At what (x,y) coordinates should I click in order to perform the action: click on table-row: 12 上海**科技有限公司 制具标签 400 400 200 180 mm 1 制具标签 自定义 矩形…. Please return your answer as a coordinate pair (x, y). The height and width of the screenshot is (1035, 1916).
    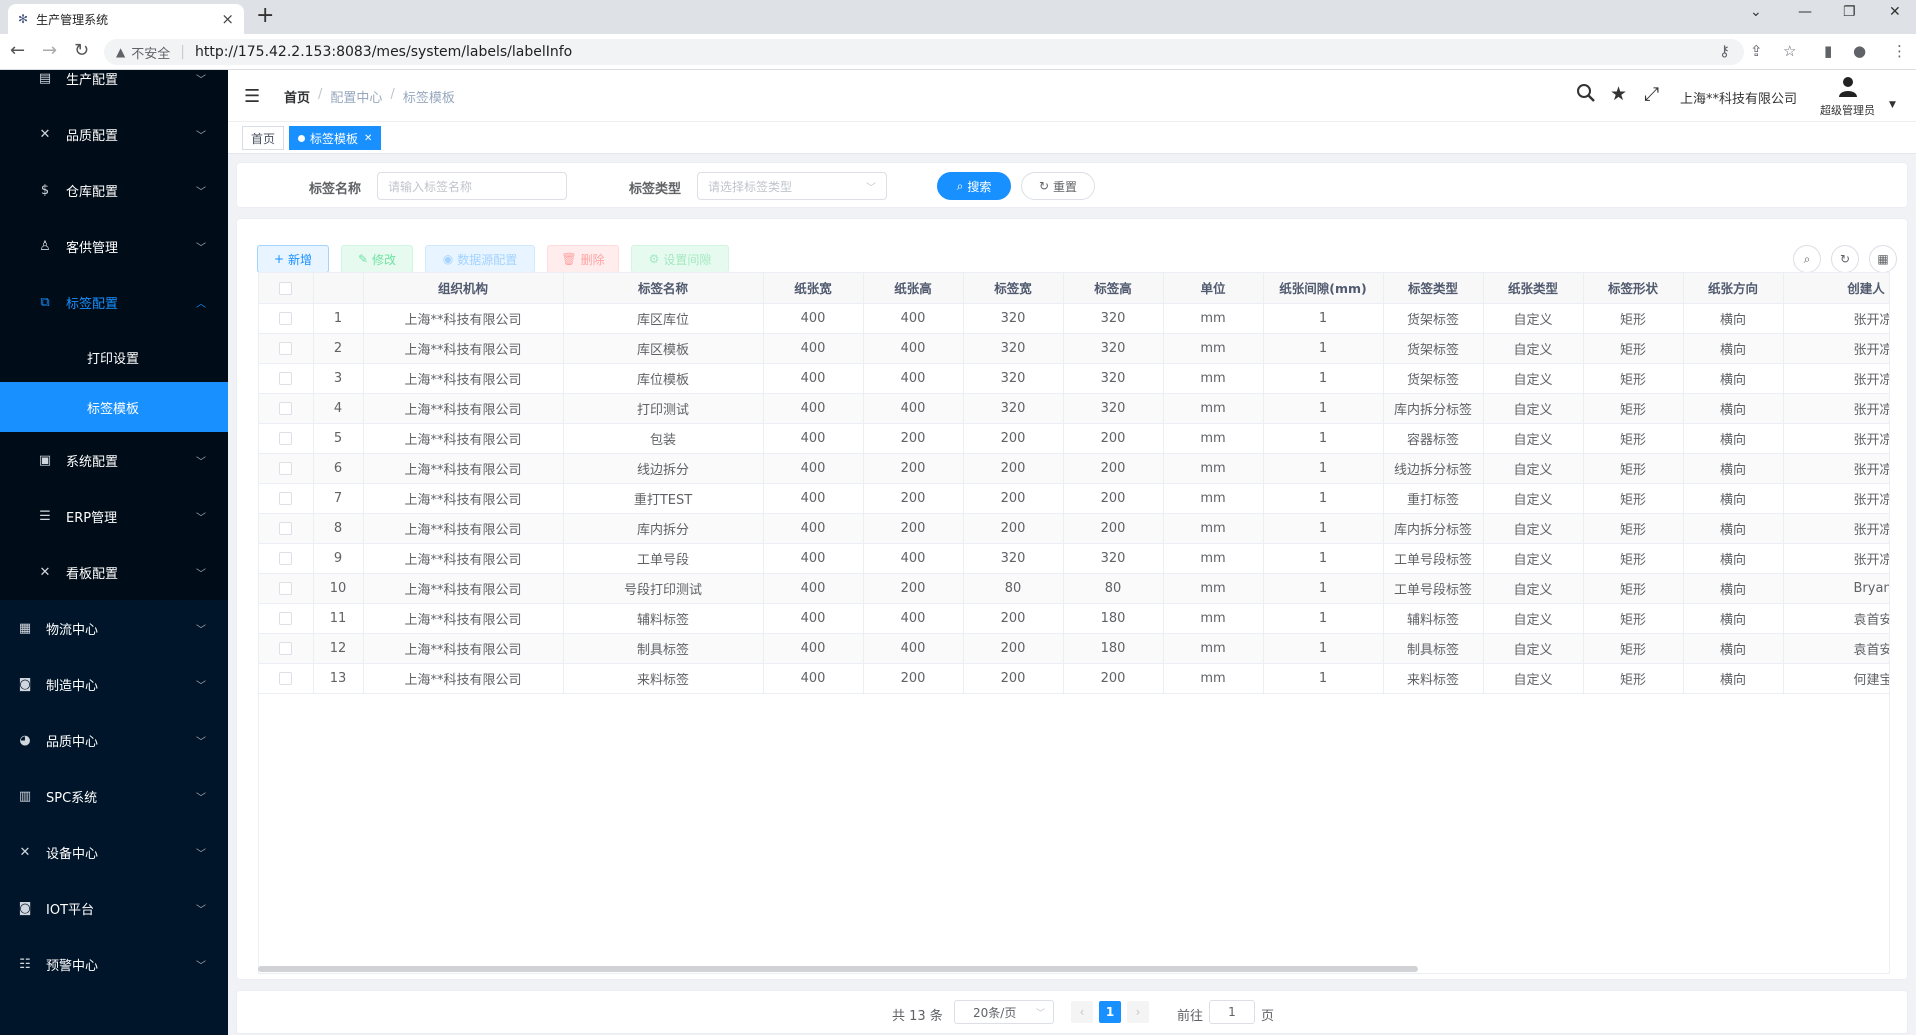
    Looking at the image, I should click on (1074, 648).